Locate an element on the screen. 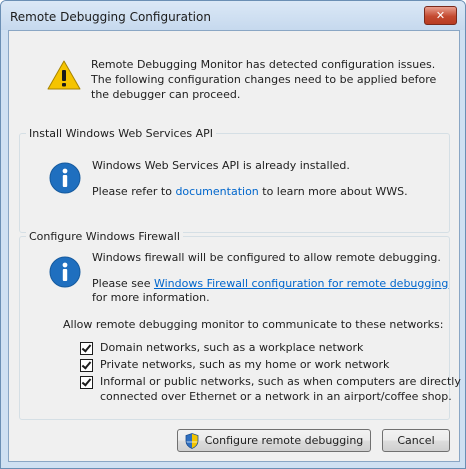 Image resolution: width=466 pixels, height=469 pixels. close-icon: ✕ is located at coordinates (440, 15).